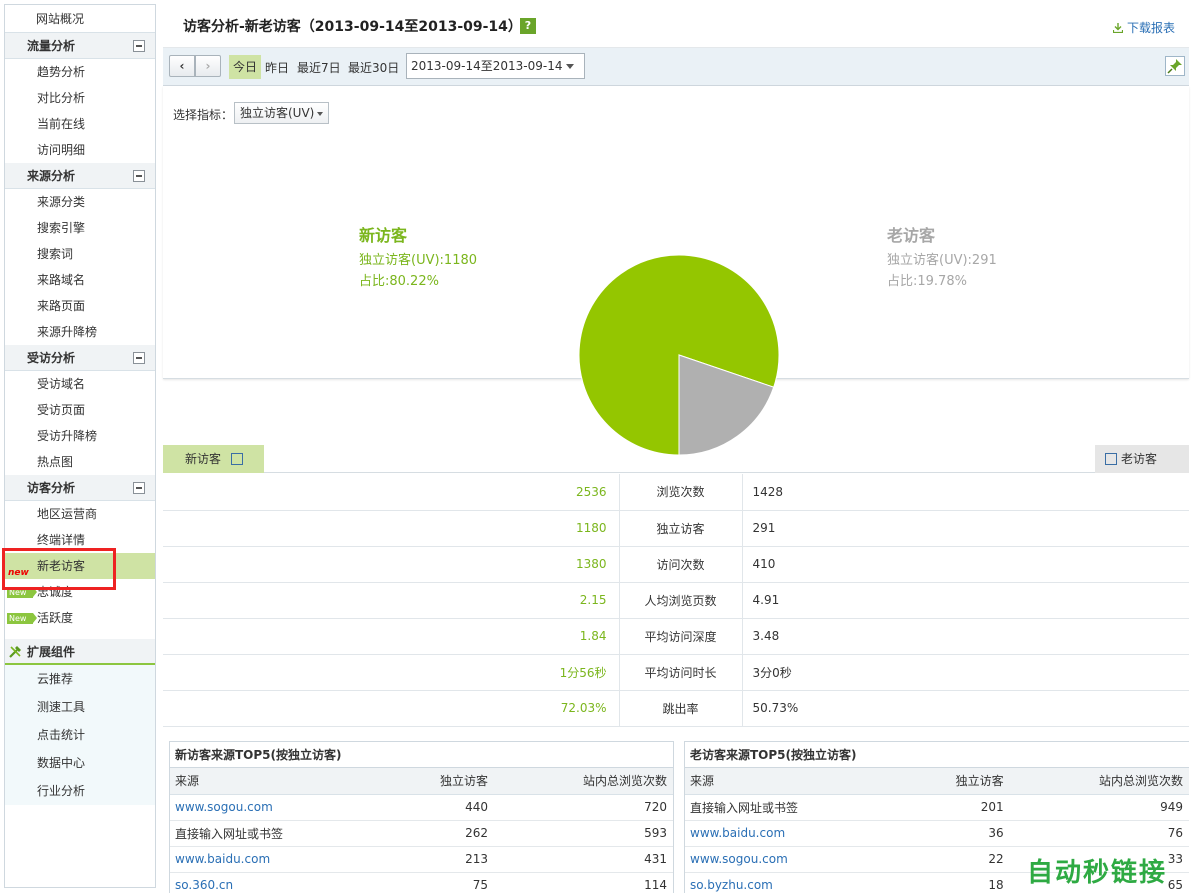  I want to click on new-visitor-value: 2536, so click(391, 492).